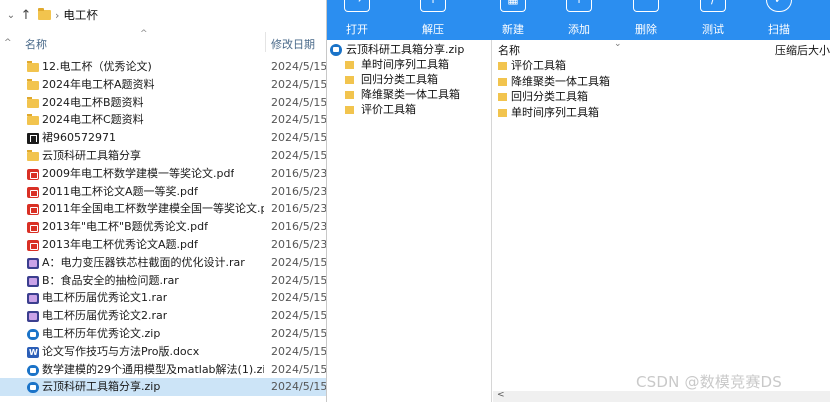 This screenshot has width=830, height=402. Describe the element at coordinates (555, 112) in the screenshot. I see `list-item-label: 单时间序列工具箱` at that location.